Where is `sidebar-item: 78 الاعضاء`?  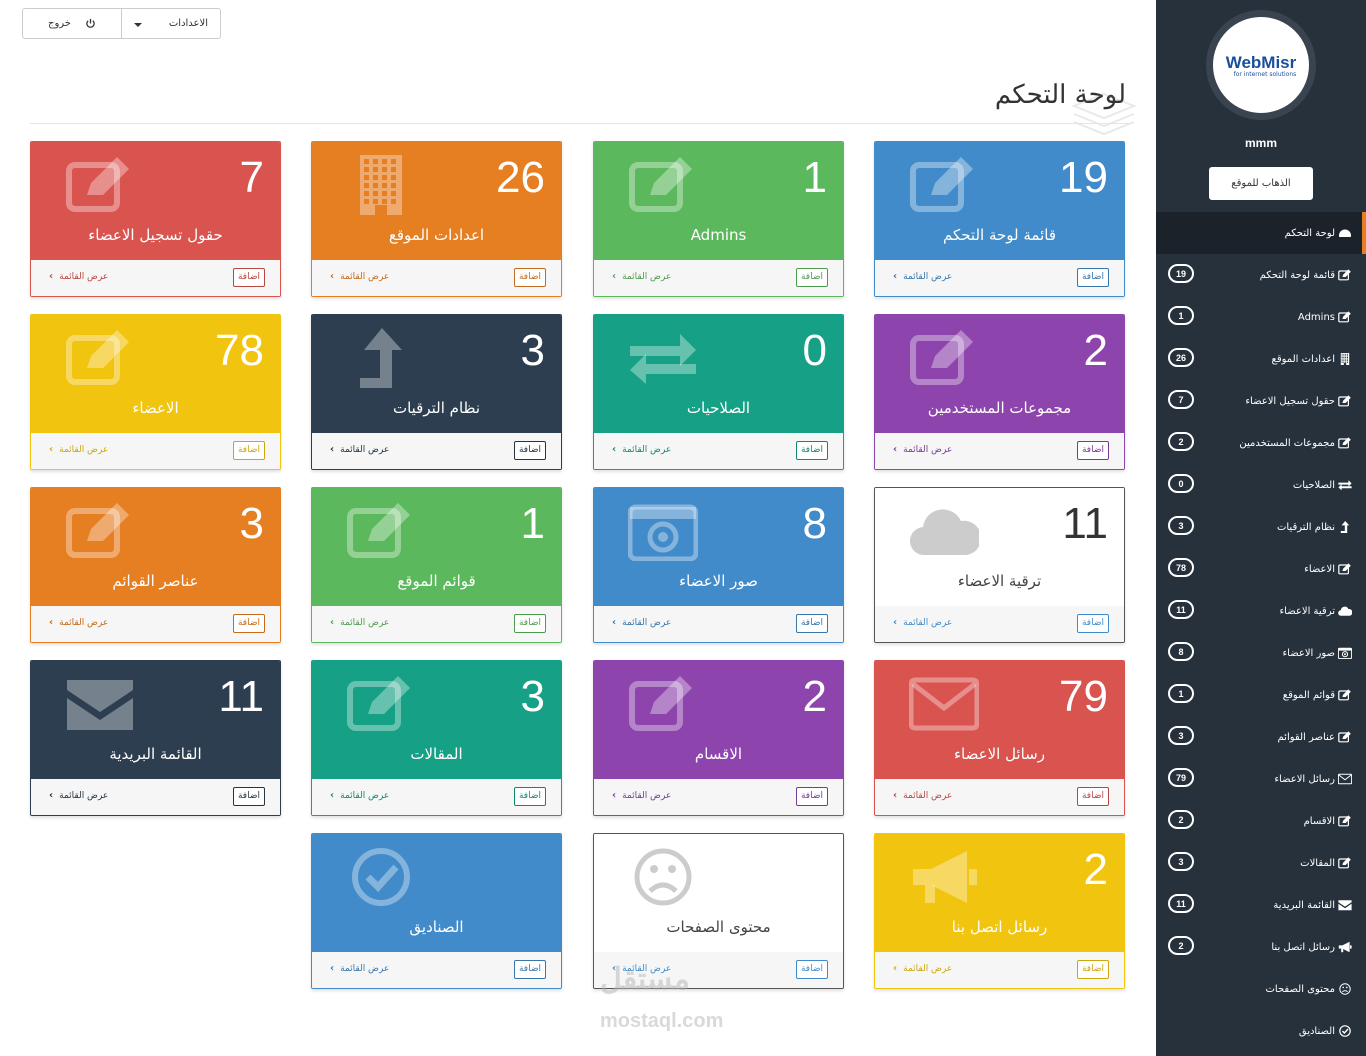 sidebar-item: 78 الاعضاء is located at coordinates (1261, 569).